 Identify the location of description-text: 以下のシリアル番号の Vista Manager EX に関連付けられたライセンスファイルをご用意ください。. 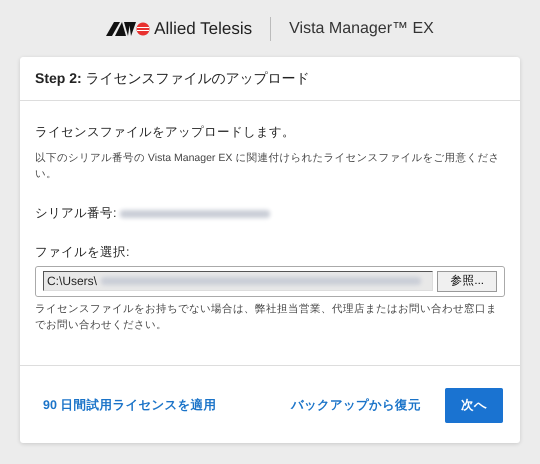
(267, 166).